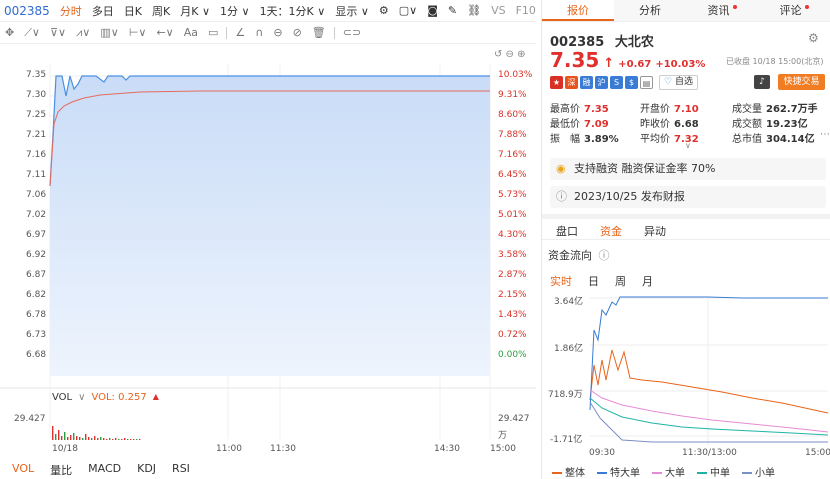 The width and height of the screenshot is (830, 479). I want to click on settings-icon: ⚙, so click(813, 38).